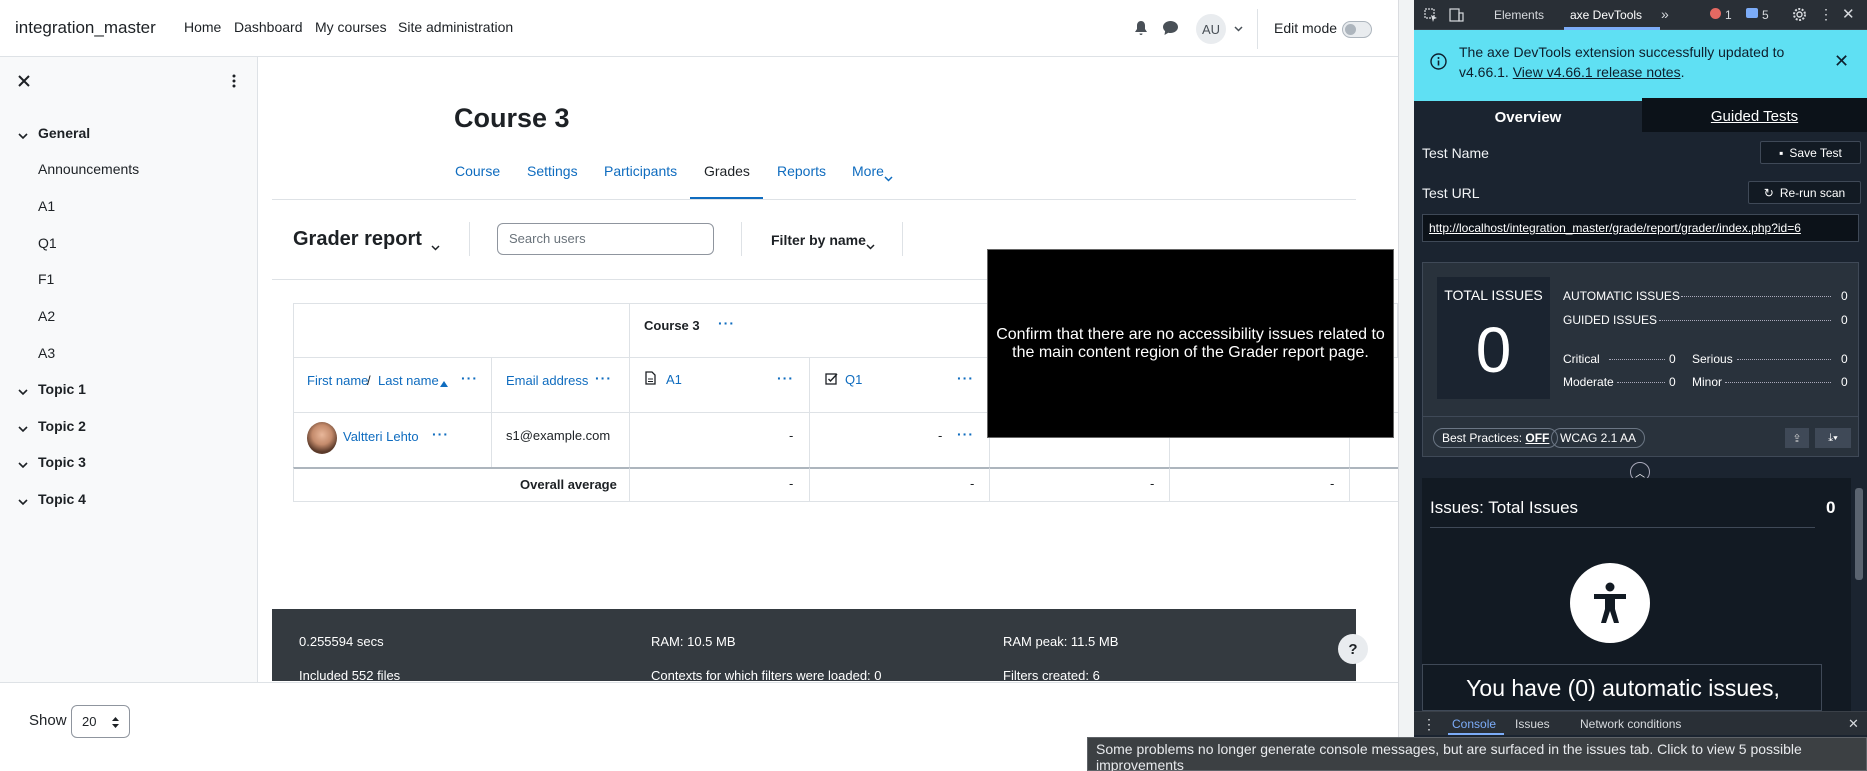 Image resolution: width=1867 pixels, height=771 pixels. What do you see at coordinates (818, 240) in the screenshot?
I see `filter-by-name-button: Filter by name` at bounding box center [818, 240].